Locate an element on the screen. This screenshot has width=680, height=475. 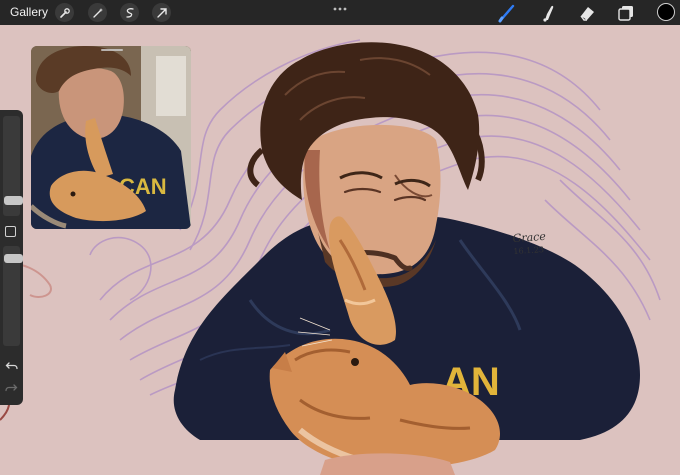
reference-photo: CAN is located at coordinates (111, 137).